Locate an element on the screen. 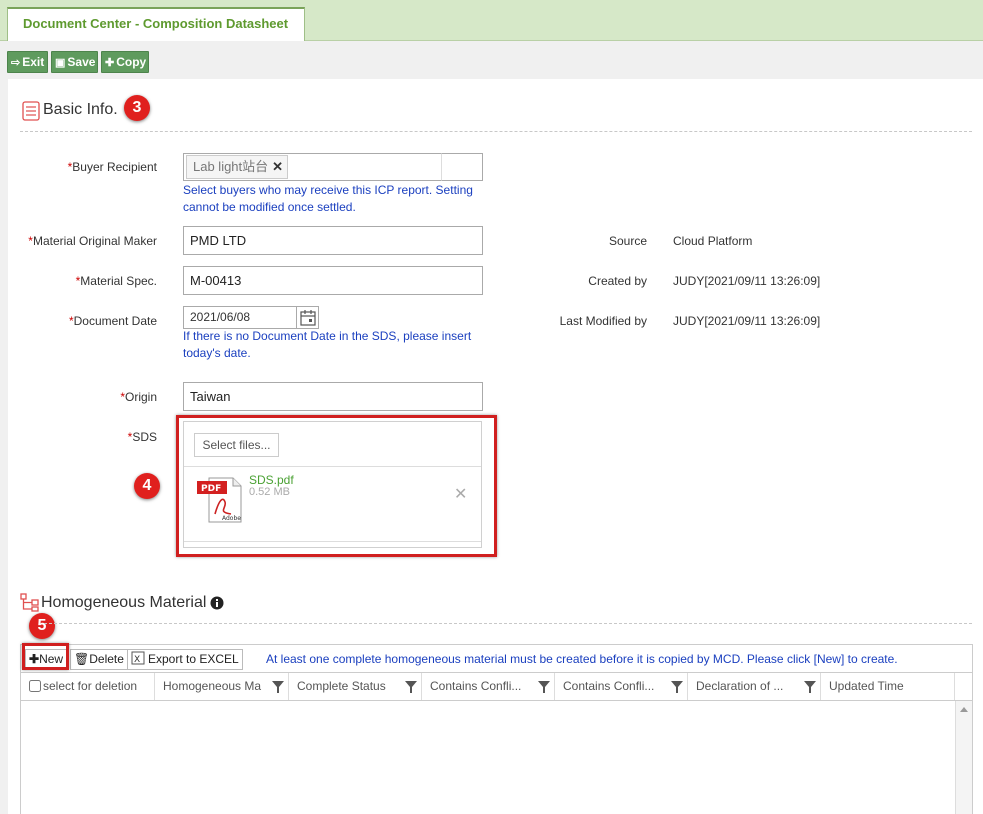  tab-composition-datasheet: Document Center - Composition Datasheet is located at coordinates (156, 24).